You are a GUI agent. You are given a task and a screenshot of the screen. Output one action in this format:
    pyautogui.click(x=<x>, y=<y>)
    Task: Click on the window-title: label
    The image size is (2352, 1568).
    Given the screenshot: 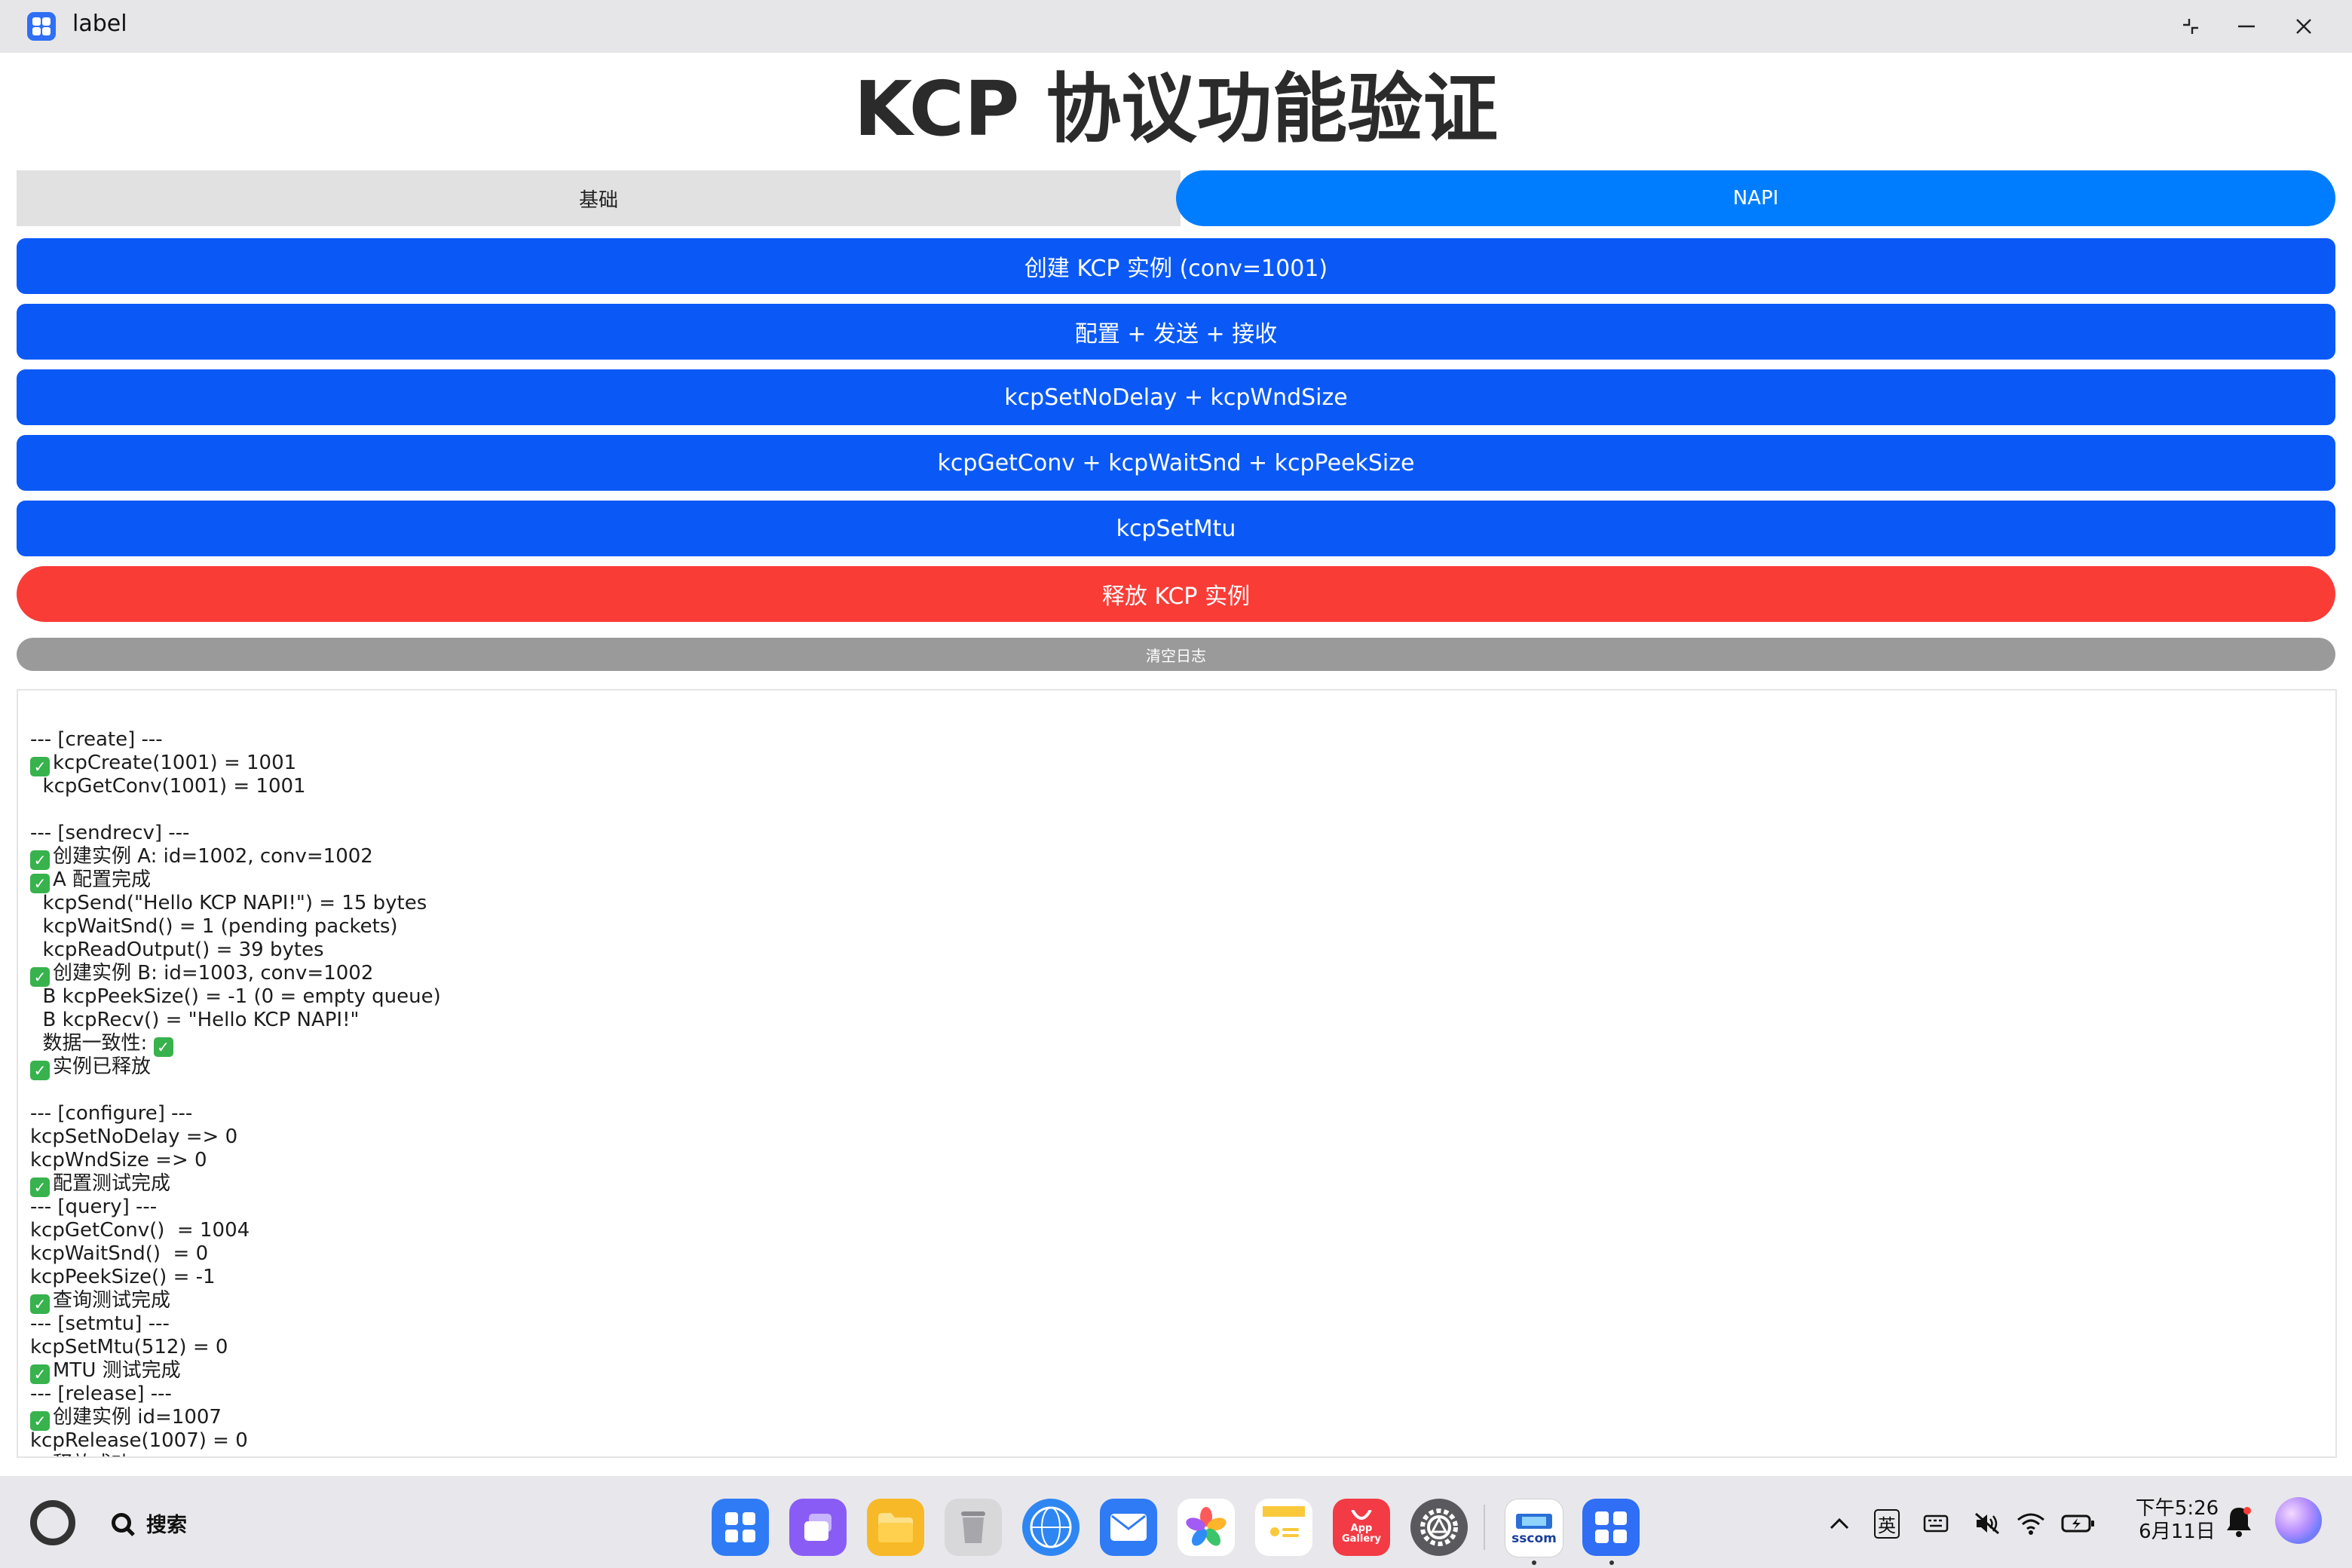 What is the action you would take?
    pyautogui.click(x=99, y=24)
    